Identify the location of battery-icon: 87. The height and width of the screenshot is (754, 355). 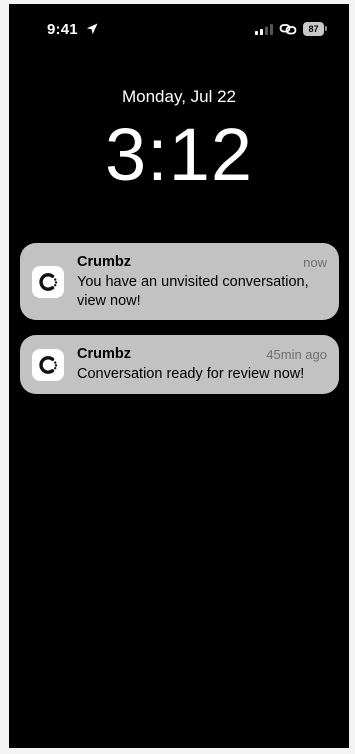
(315, 29).